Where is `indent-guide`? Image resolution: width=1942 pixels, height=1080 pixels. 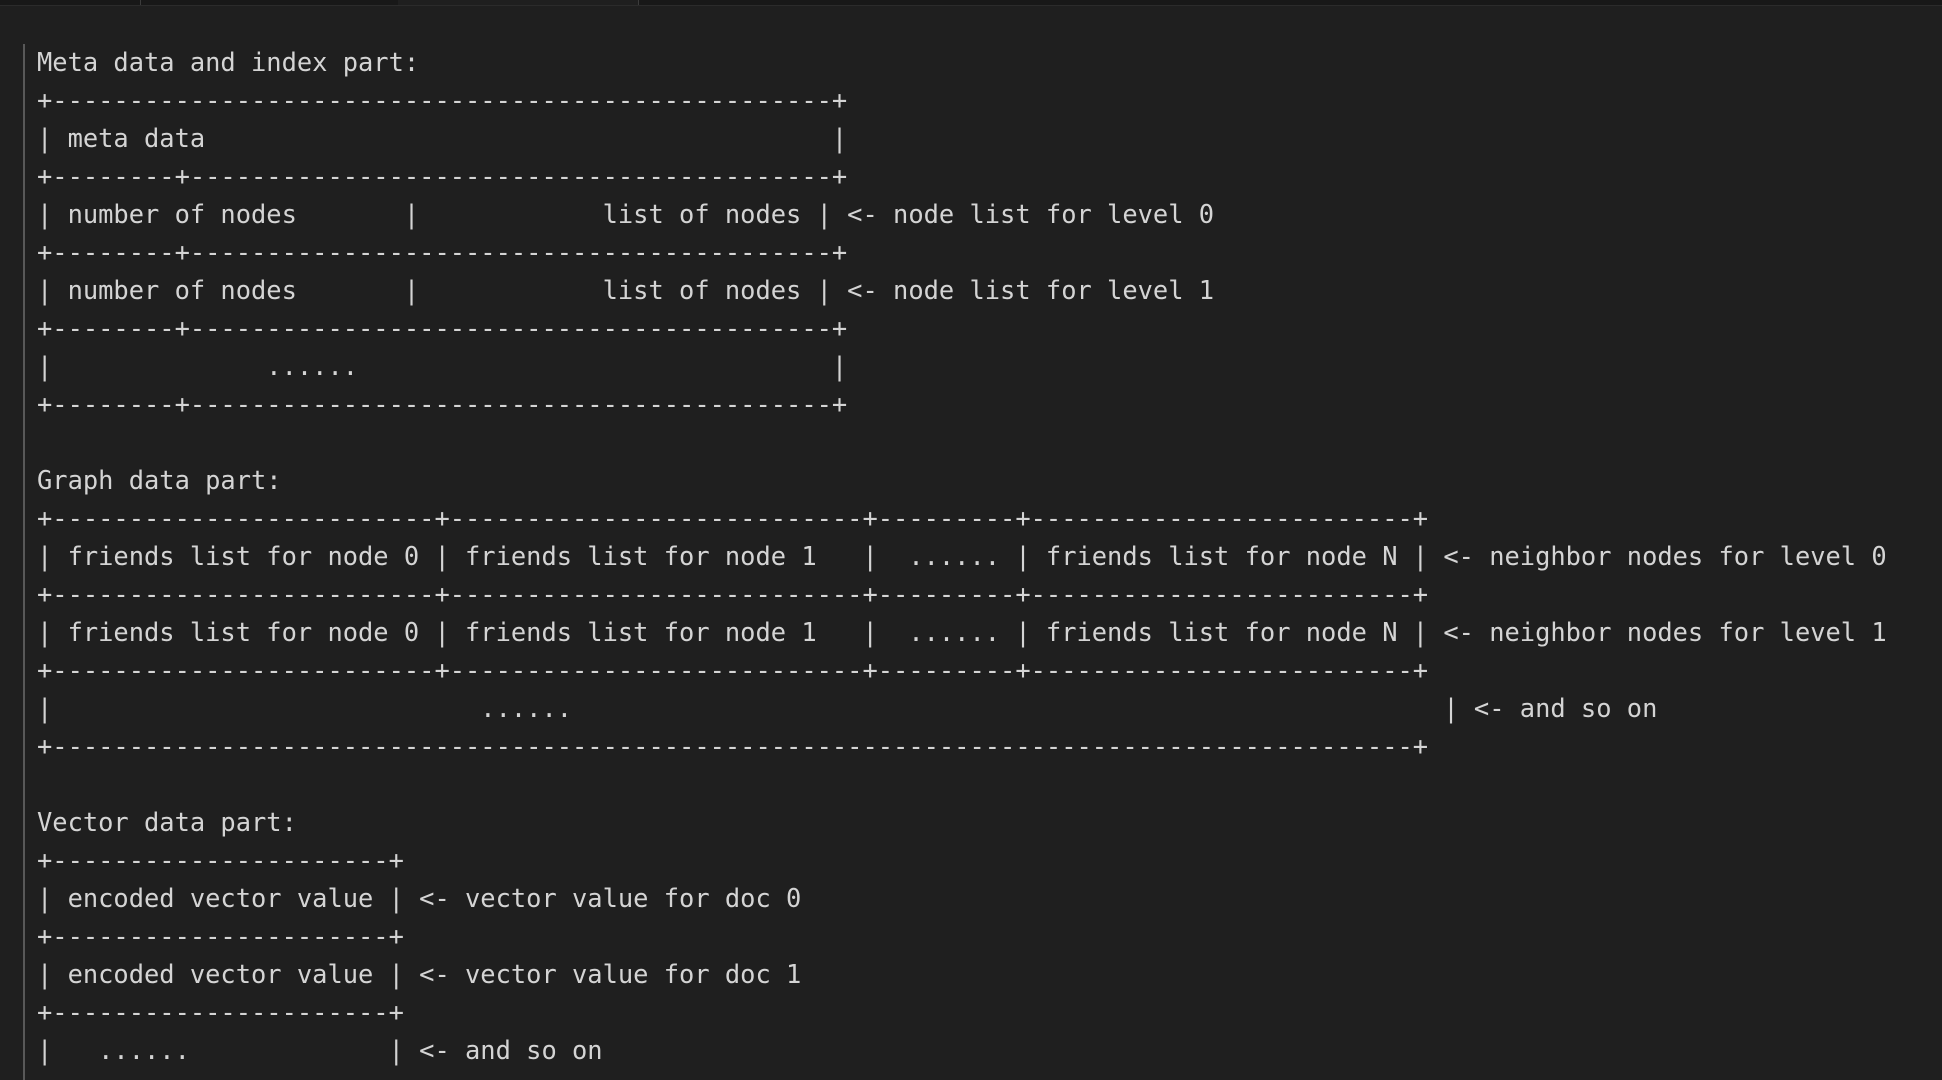
indent-guide is located at coordinates (24, 562).